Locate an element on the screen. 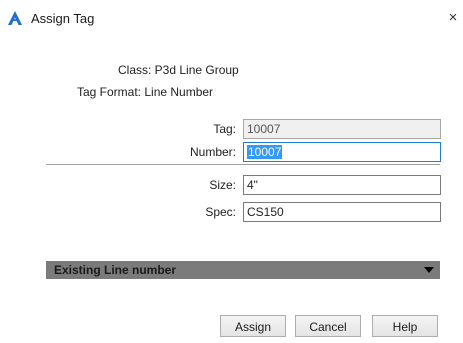 The height and width of the screenshot is (343, 463). class-info: Class: P3d Line Group is located at coordinates (178, 70).